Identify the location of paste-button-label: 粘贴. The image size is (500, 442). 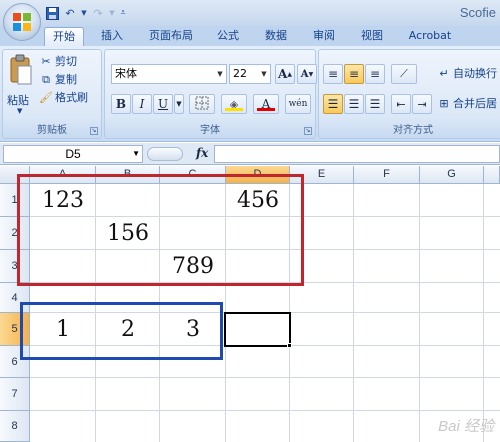
(18, 100).